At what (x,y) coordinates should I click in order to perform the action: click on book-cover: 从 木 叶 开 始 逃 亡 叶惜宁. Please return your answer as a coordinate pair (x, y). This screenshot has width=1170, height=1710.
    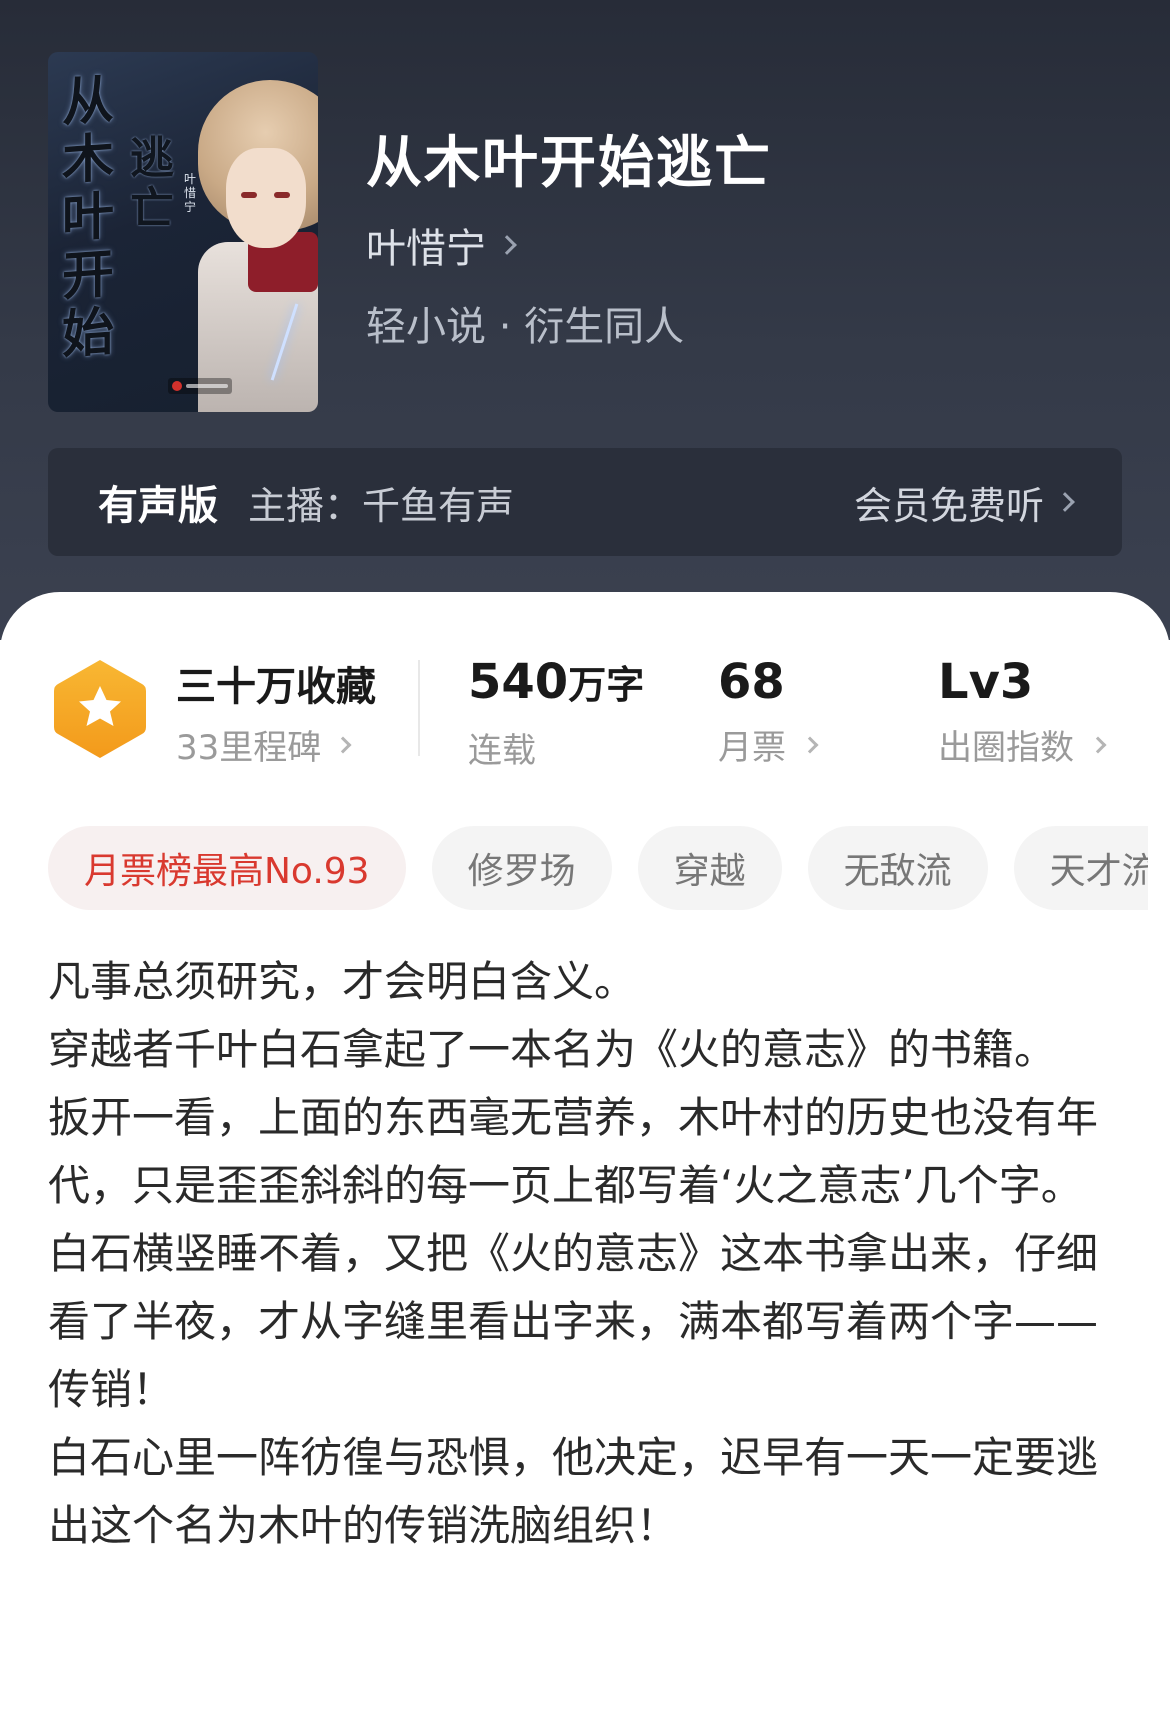
    Looking at the image, I should click on (183, 232).